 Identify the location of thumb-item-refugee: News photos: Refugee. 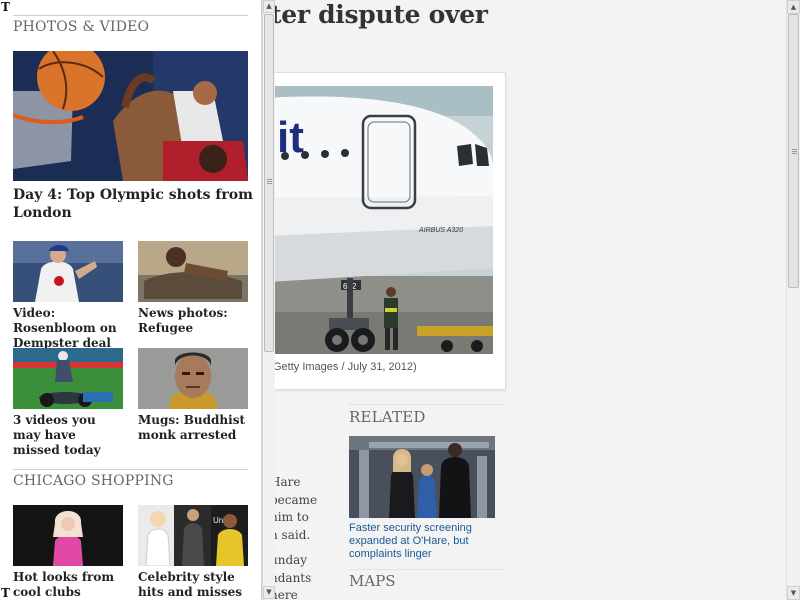
(194, 288).